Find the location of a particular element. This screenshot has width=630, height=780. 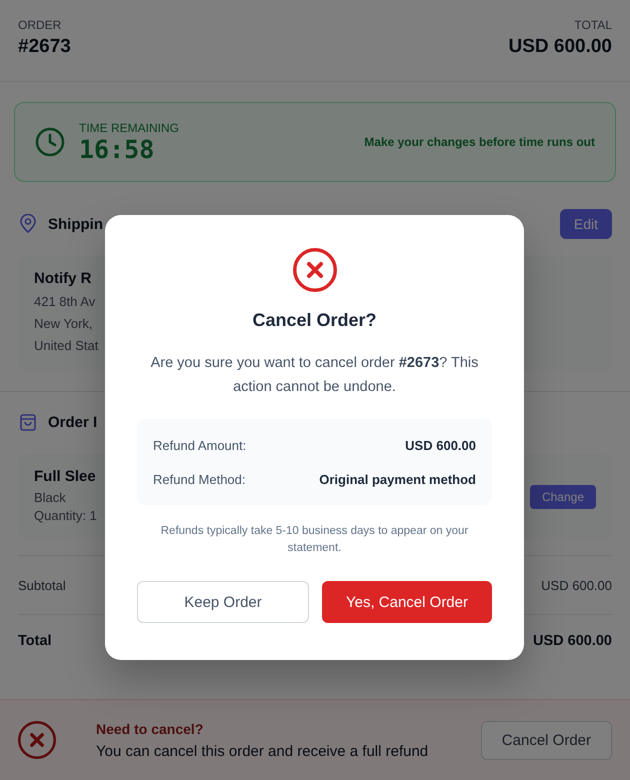

dialog-message: Are you sure you want to cancel order #2673? This action cannot be undone. is located at coordinates (315, 375).